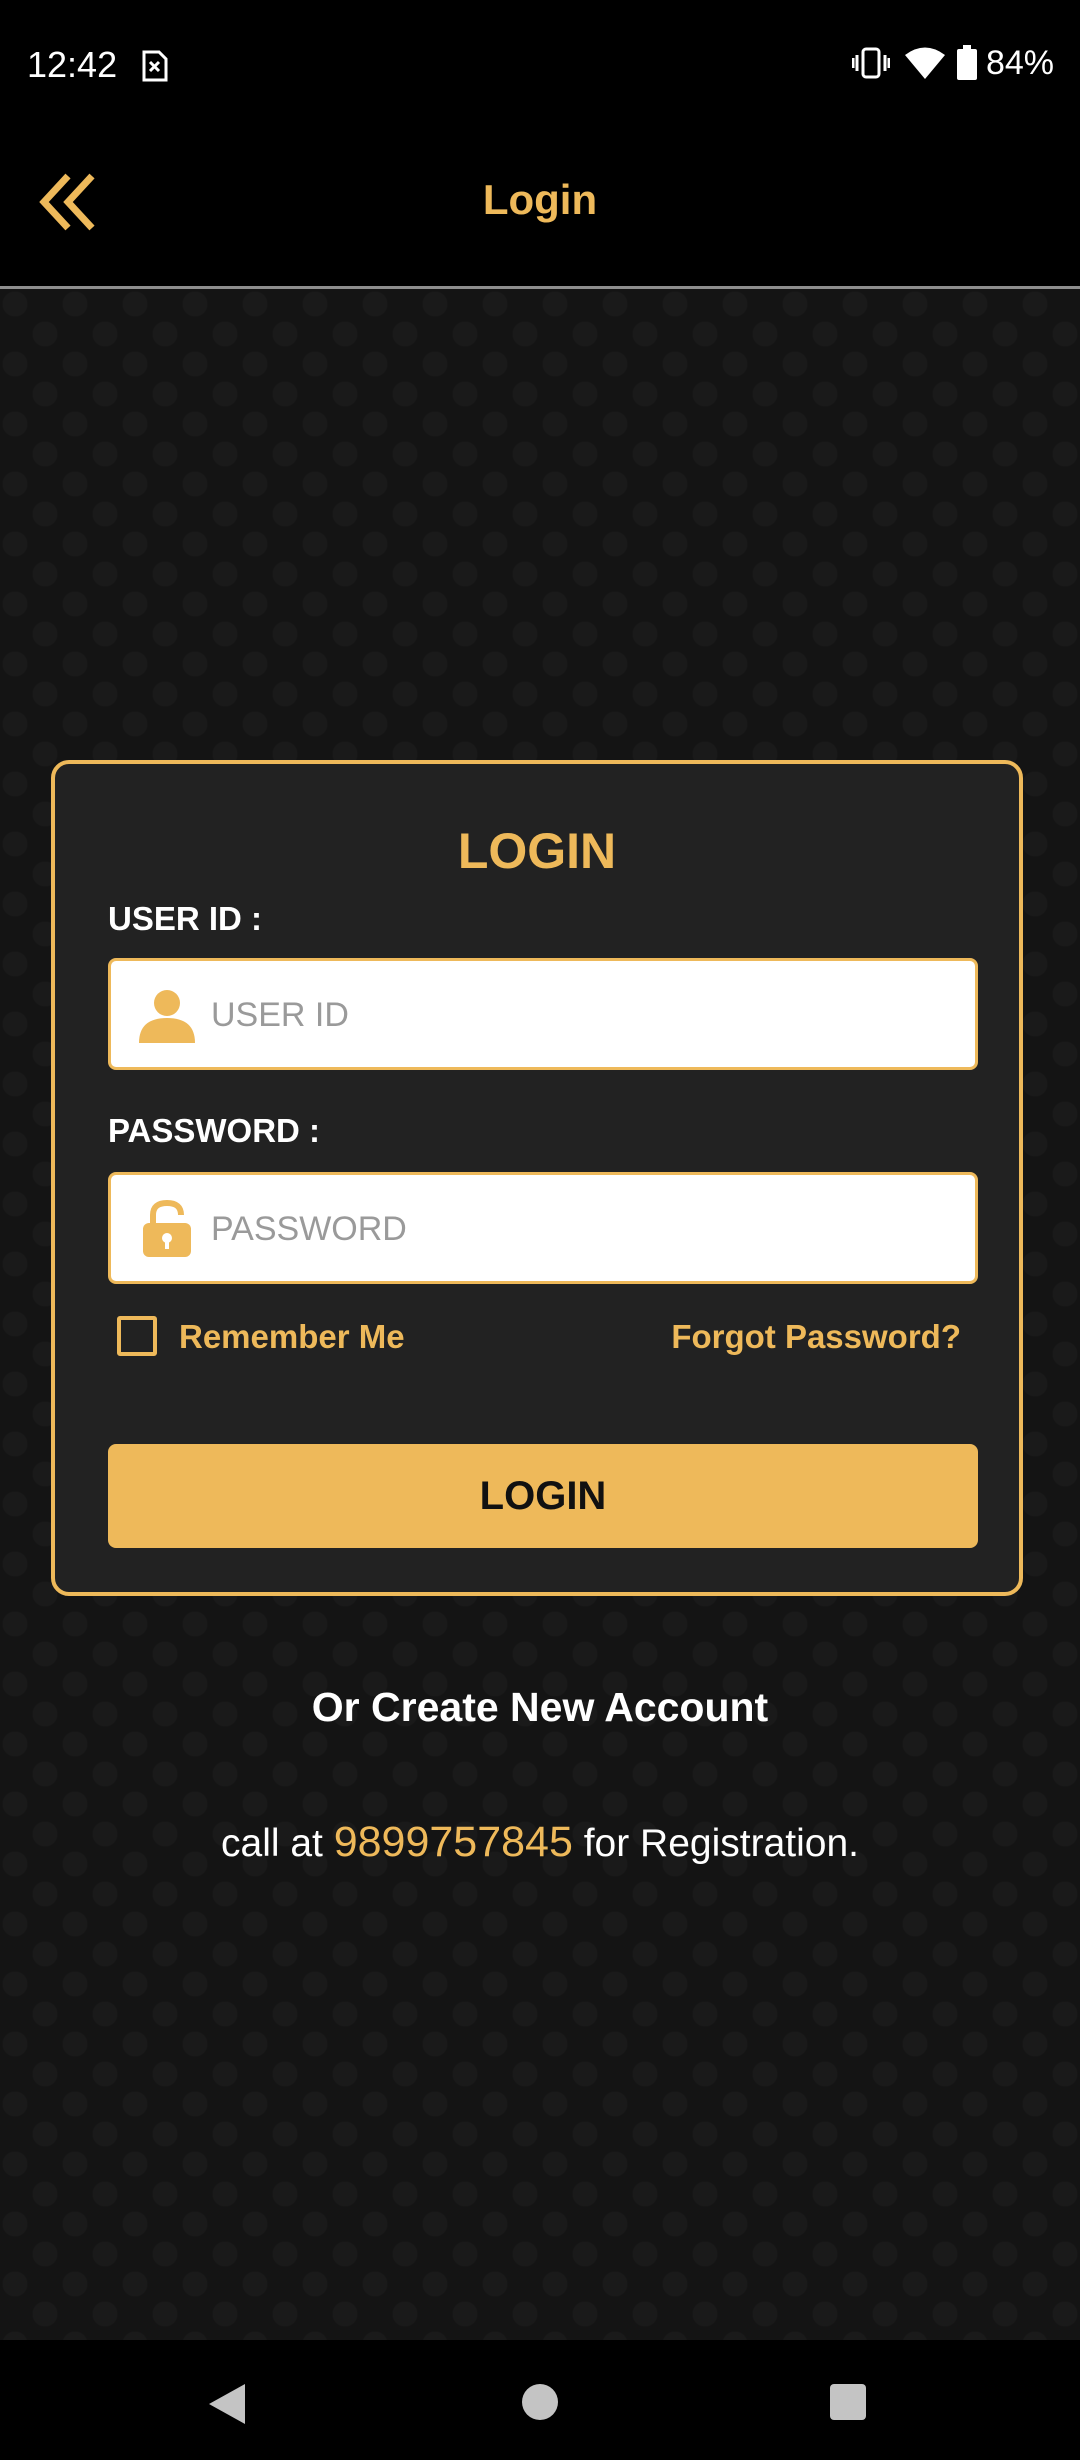 The image size is (1080, 2460). What do you see at coordinates (540, 199) in the screenshot?
I see `page-title: Login` at bounding box center [540, 199].